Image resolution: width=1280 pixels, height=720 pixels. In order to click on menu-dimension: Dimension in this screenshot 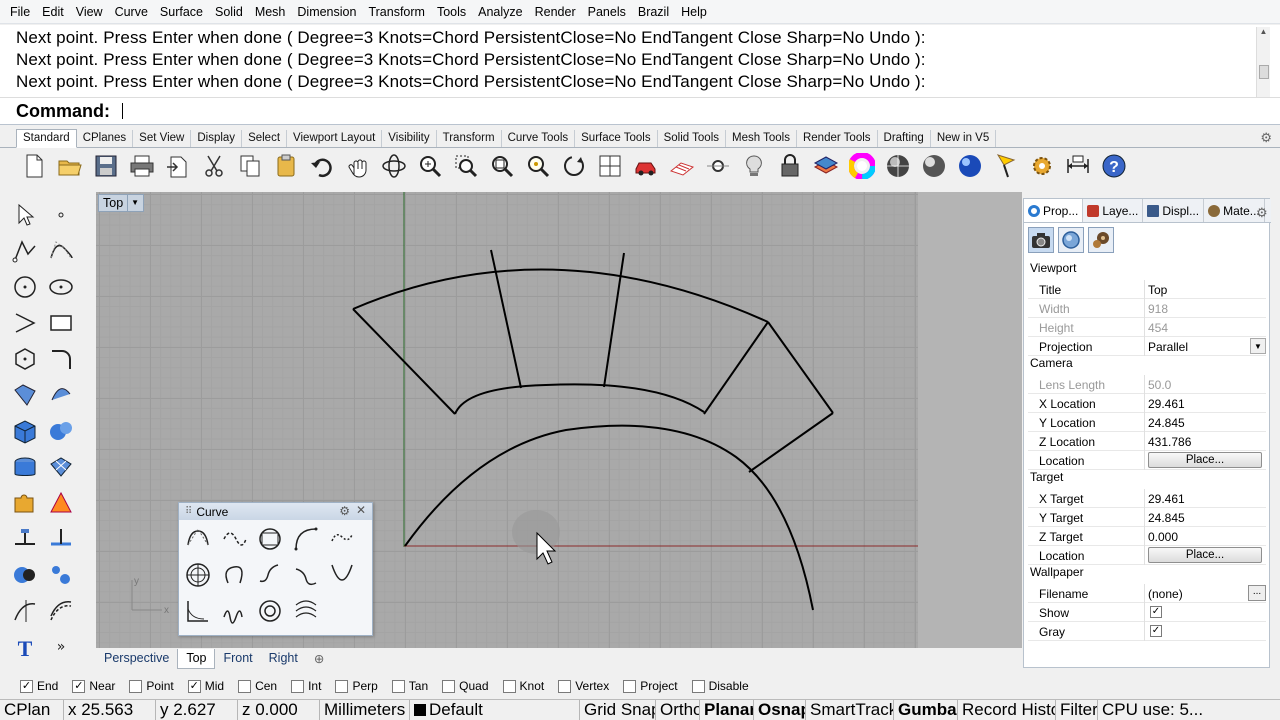, I will do `click(326, 12)`.